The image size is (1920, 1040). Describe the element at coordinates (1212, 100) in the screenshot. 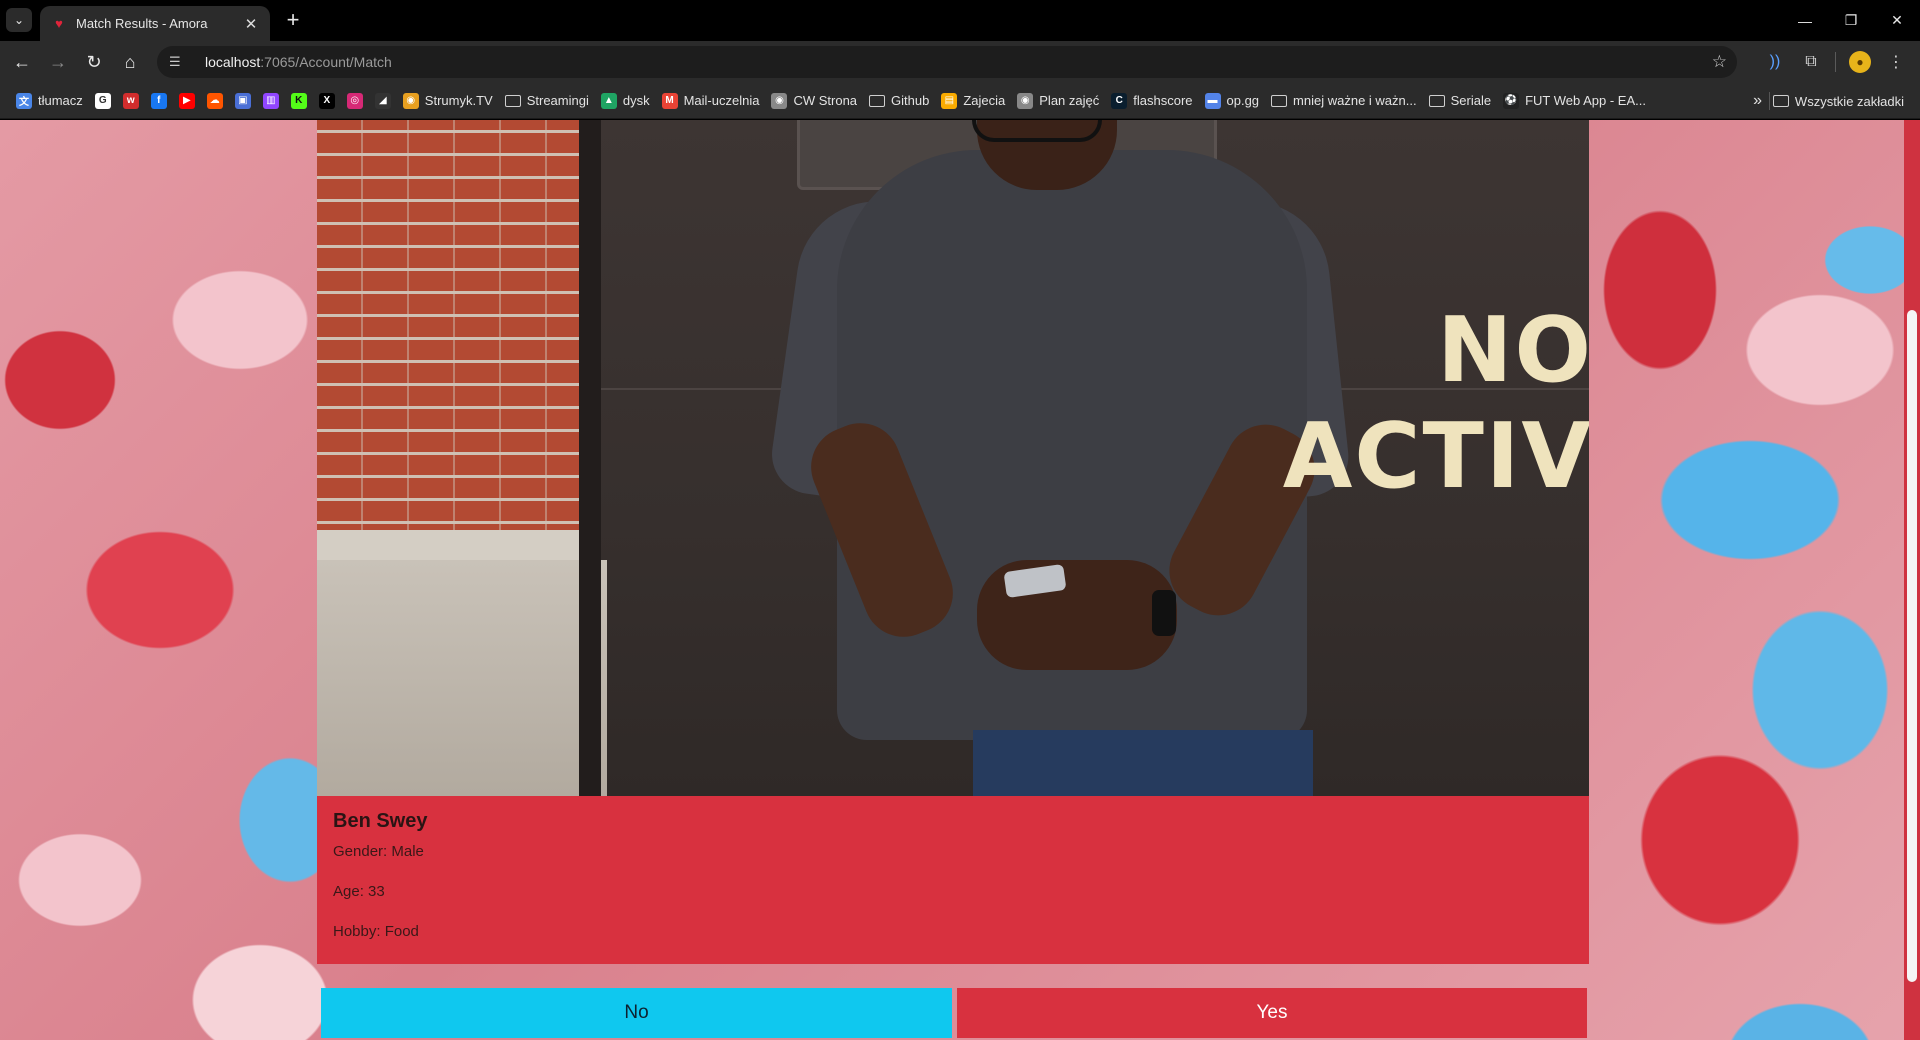

I see `opgg-icon: ▬` at that location.